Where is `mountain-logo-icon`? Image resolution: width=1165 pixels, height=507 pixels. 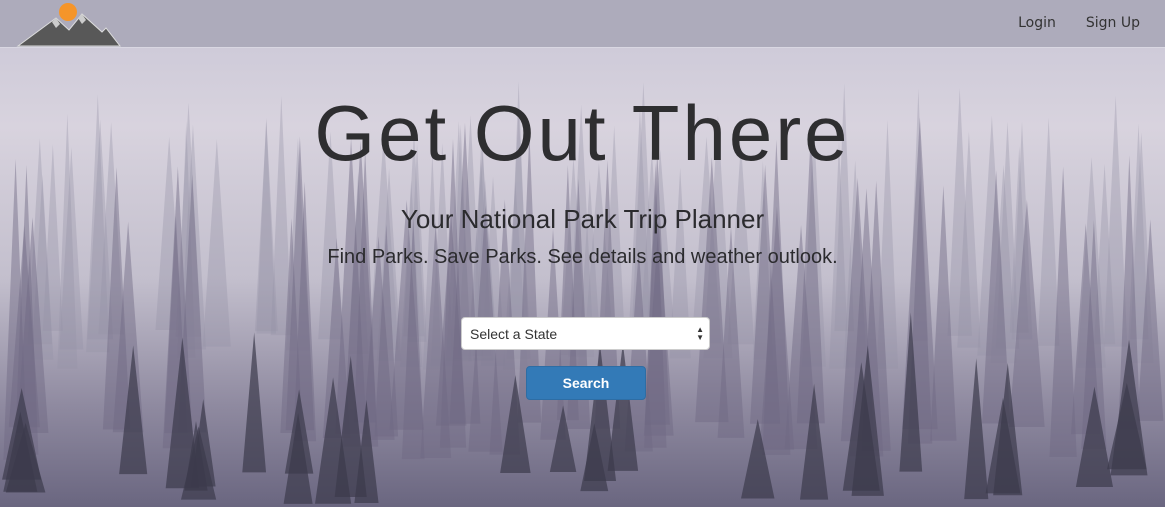 mountain-logo-icon is located at coordinates (69, 25).